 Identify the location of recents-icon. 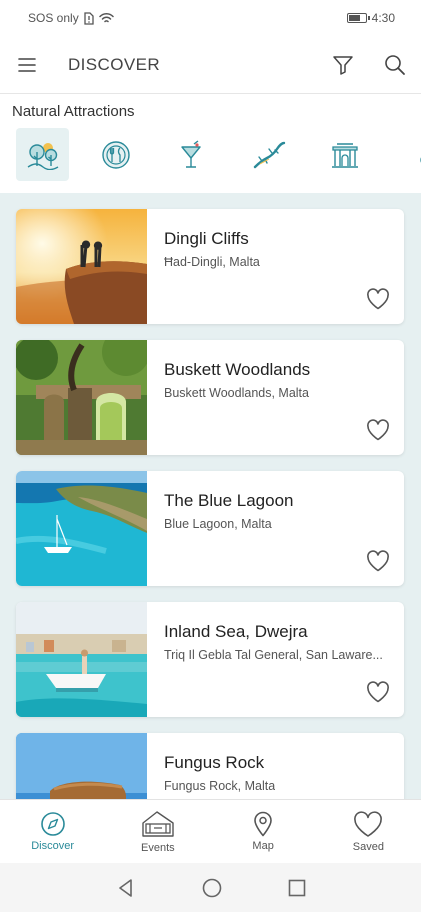
(297, 888).